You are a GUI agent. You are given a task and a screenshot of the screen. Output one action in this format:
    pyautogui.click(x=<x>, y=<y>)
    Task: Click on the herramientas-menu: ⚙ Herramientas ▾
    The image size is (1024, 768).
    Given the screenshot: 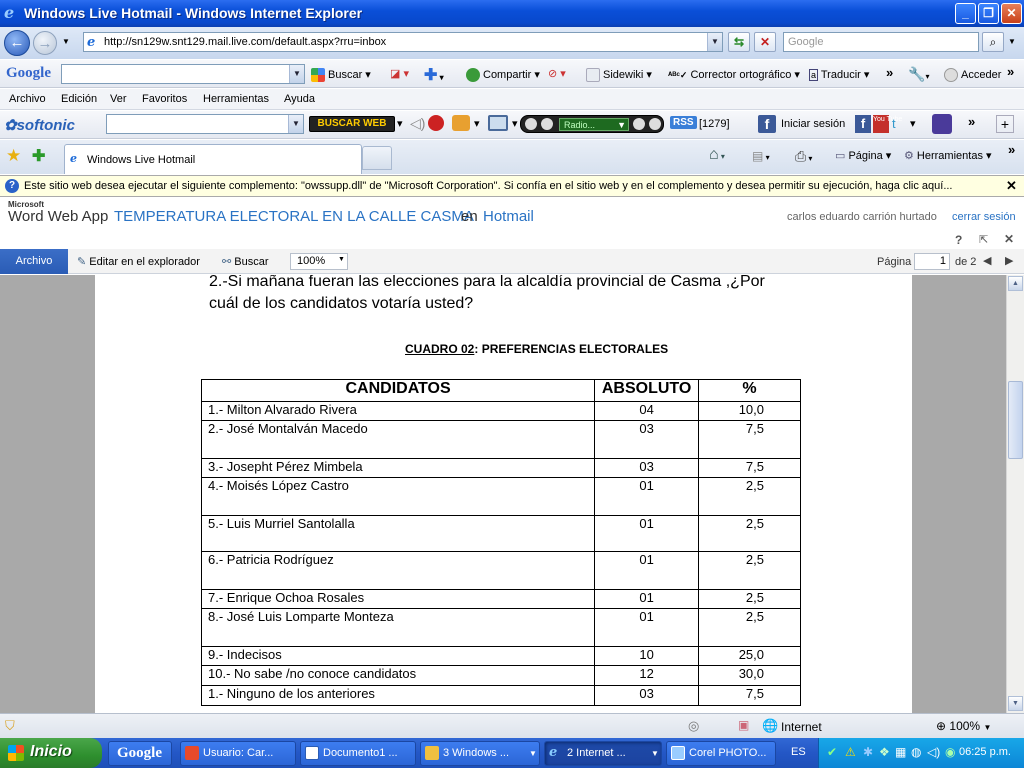 What is the action you would take?
    pyautogui.click(x=948, y=155)
    